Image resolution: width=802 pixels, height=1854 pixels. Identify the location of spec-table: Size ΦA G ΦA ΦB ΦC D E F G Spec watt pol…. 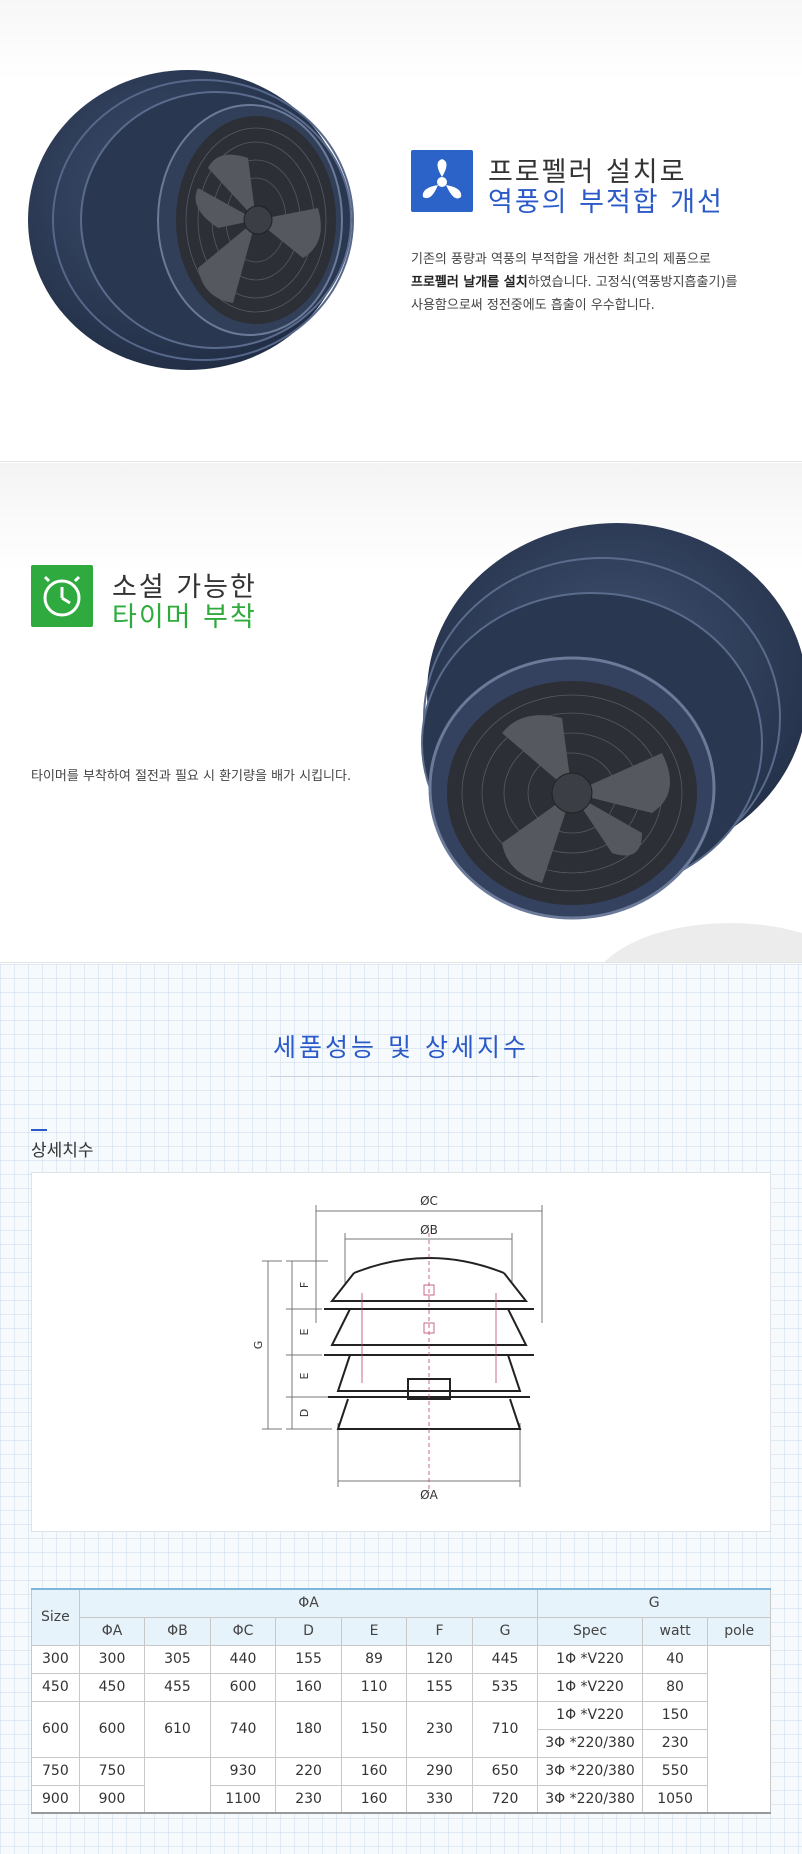
(401, 1701).